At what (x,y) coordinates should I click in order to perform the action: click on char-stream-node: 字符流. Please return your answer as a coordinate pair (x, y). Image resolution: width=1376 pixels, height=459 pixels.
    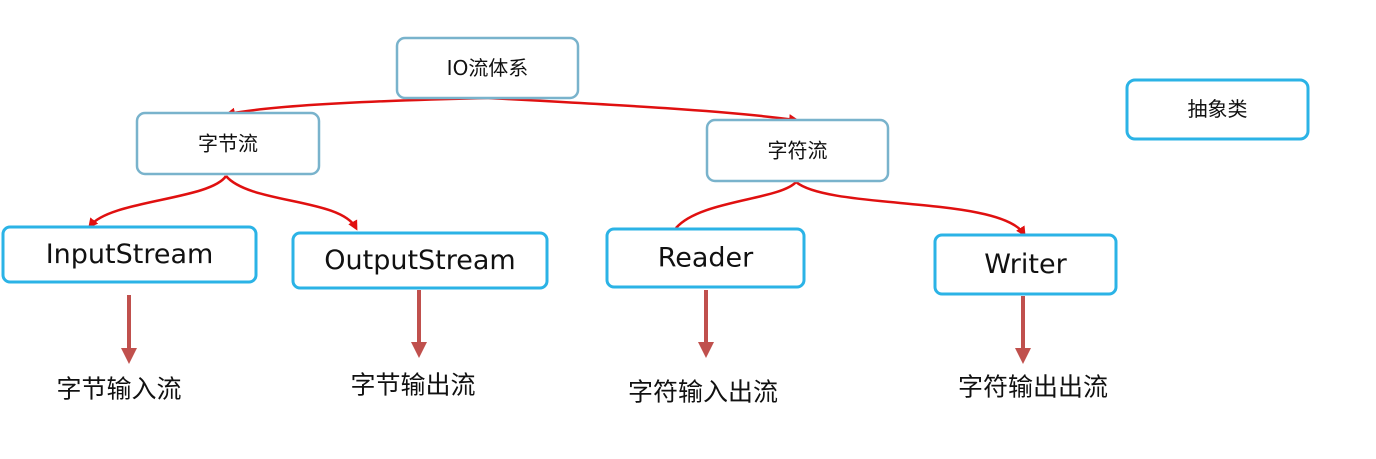
    Looking at the image, I should click on (797, 150).